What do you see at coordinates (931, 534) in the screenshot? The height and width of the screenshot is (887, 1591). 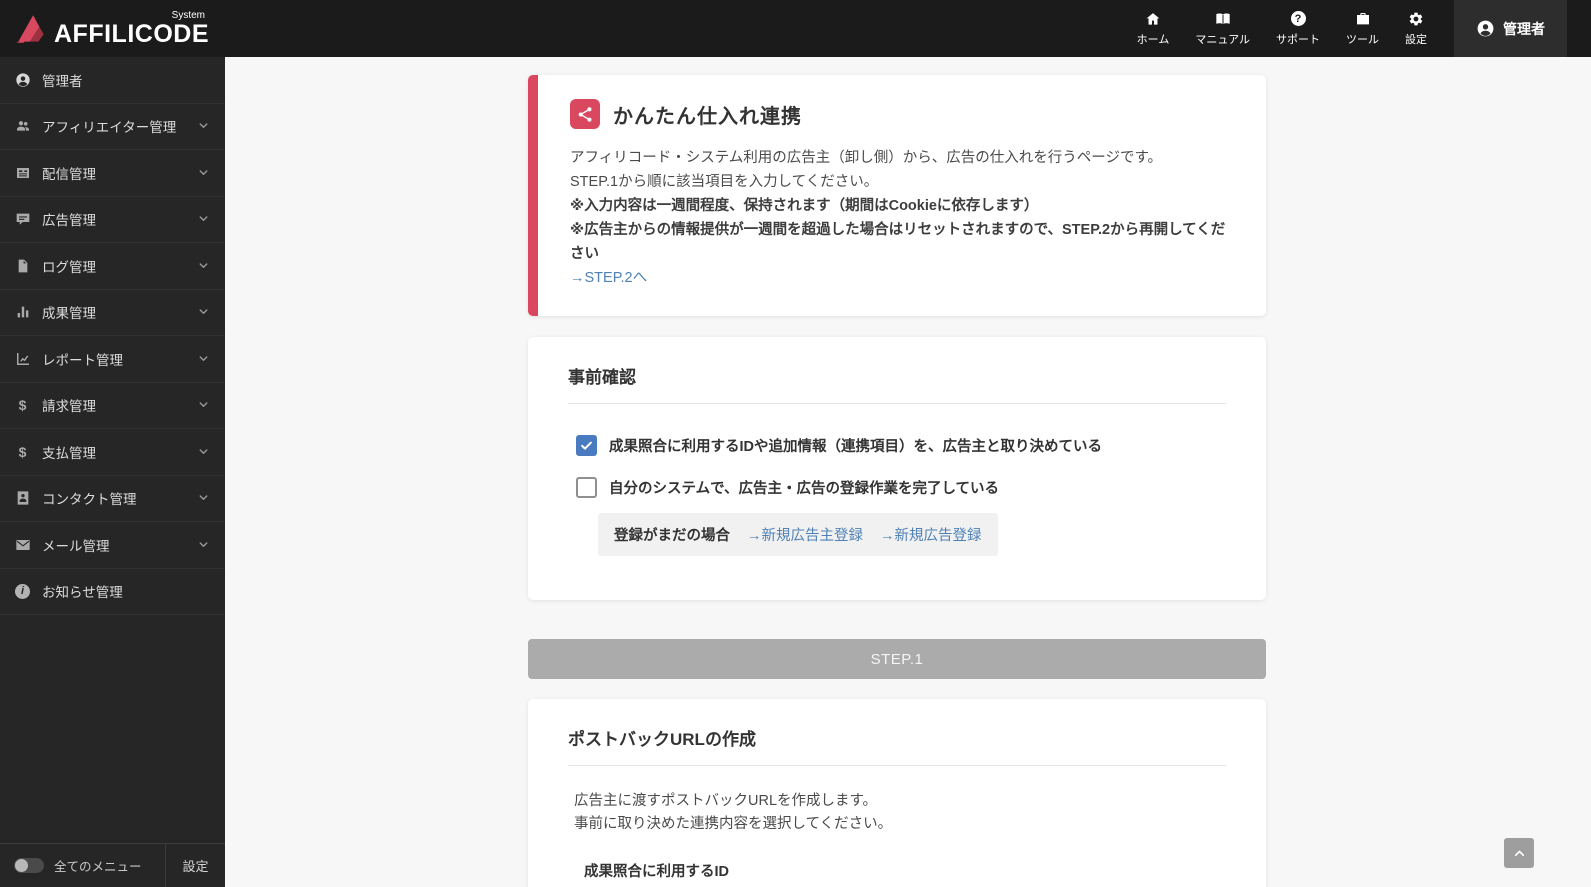 I see `new-ad-link: →新規広告登録` at bounding box center [931, 534].